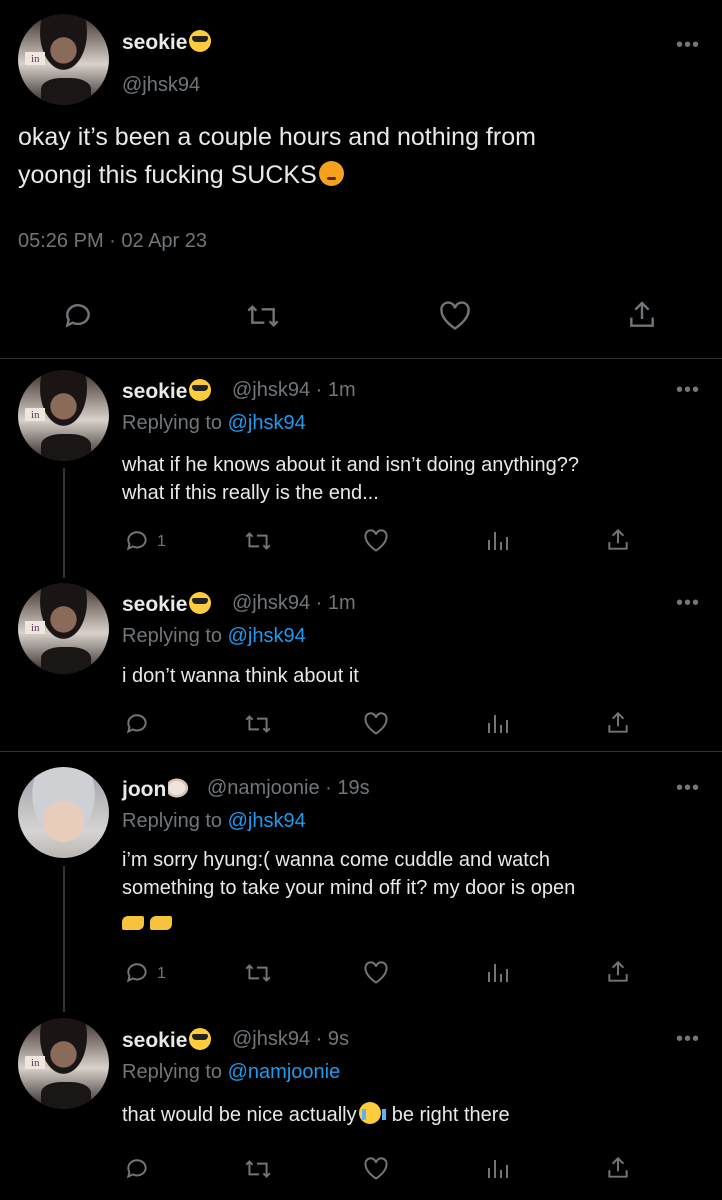 The height and width of the screenshot is (1200, 722). I want to click on display-name: joon, so click(156, 789).